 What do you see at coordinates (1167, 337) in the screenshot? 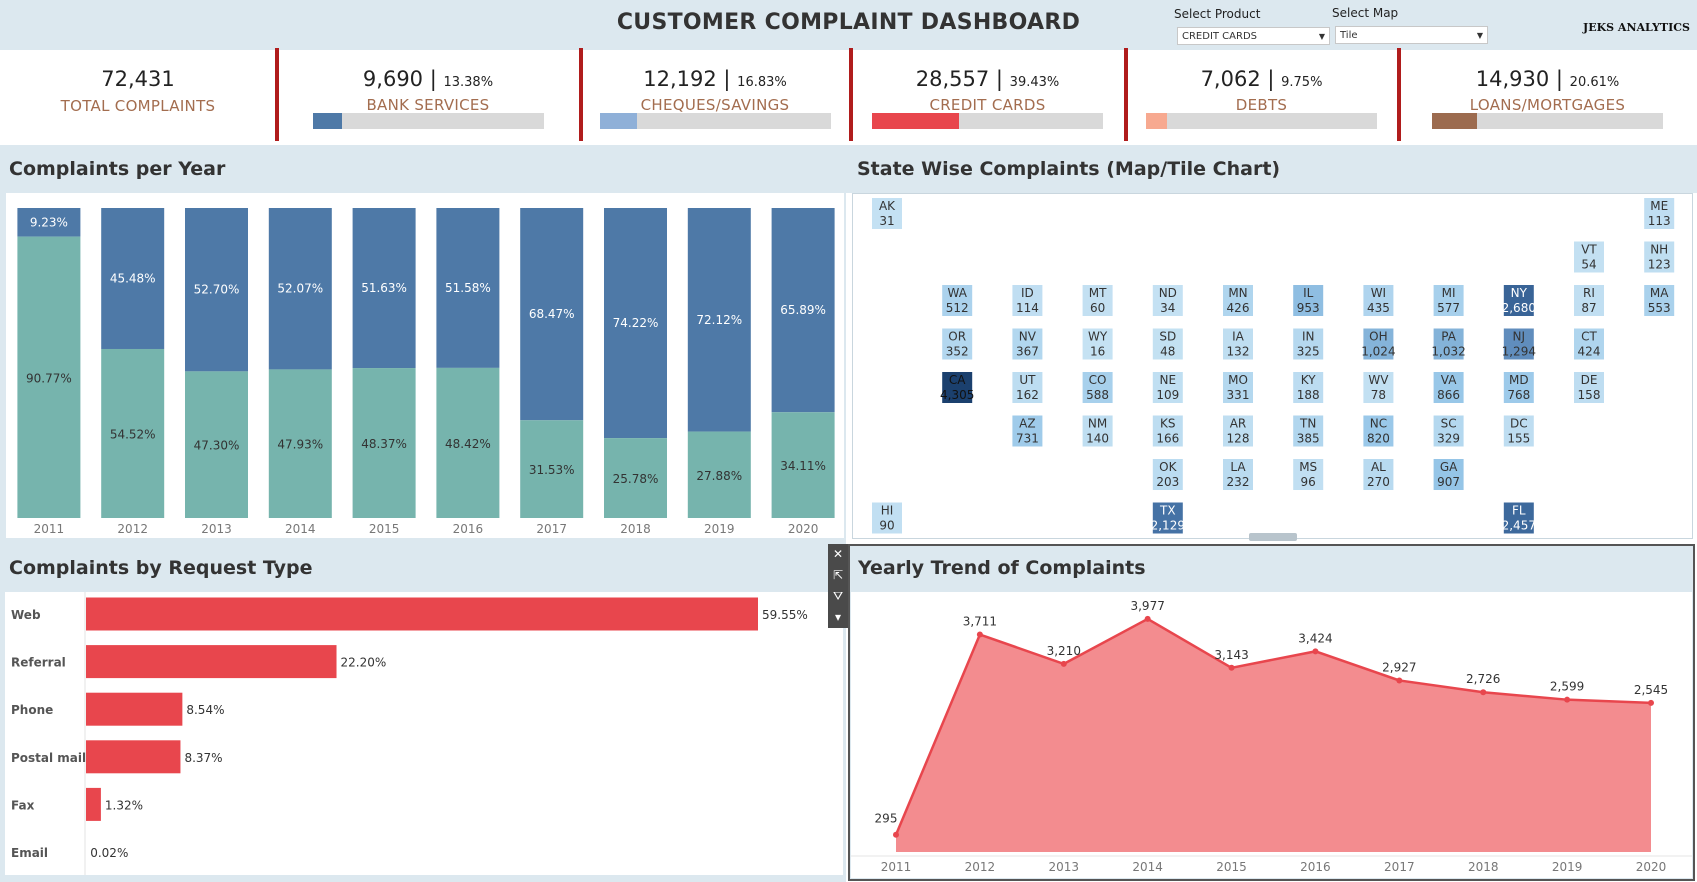
I see `state-code: SD` at bounding box center [1167, 337].